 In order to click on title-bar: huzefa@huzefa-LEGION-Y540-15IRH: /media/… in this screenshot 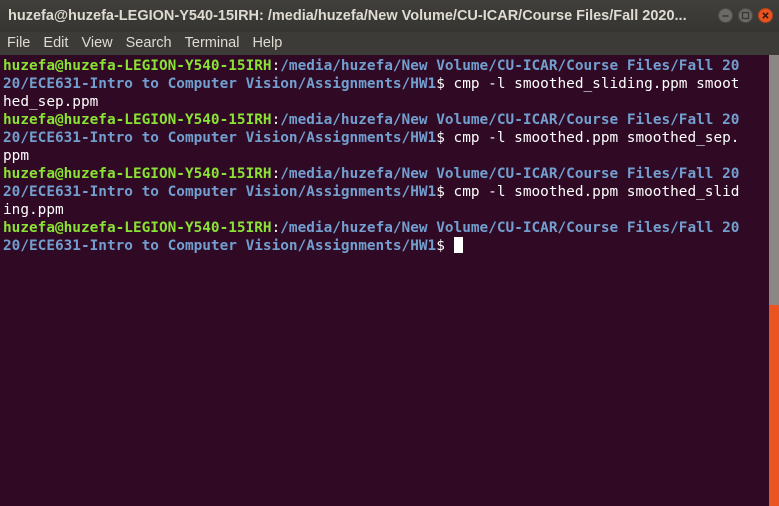, I will do `click(389, 16)`.